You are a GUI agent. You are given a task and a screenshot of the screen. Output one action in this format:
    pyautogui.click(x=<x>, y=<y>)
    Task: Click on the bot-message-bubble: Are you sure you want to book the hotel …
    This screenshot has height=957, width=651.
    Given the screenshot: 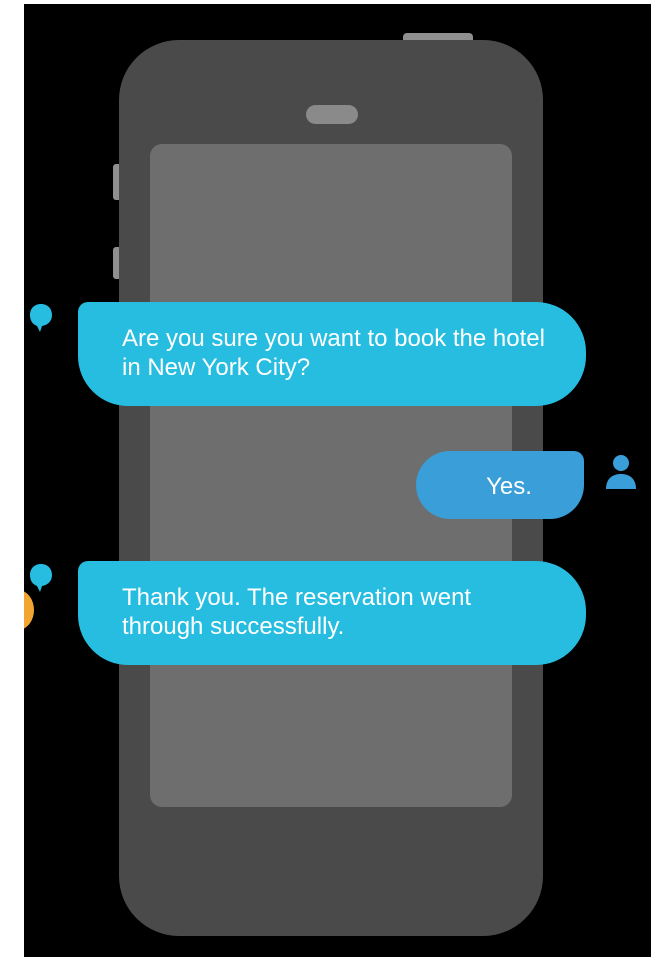 What is the action you would take?
    pyautogui.click(x=332, y=354)
    